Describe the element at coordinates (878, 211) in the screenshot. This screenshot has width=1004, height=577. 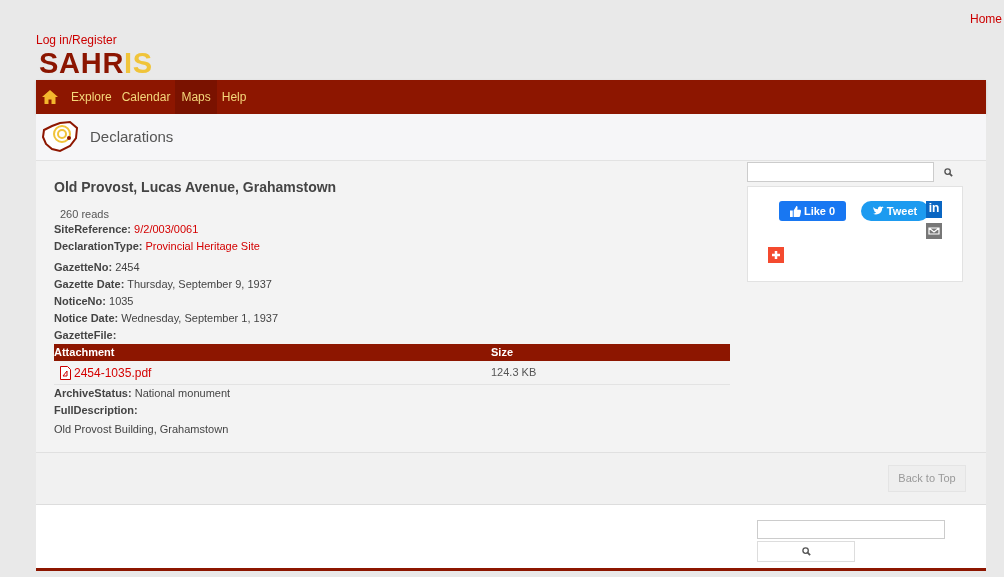
I see `bird-icon` at that location.